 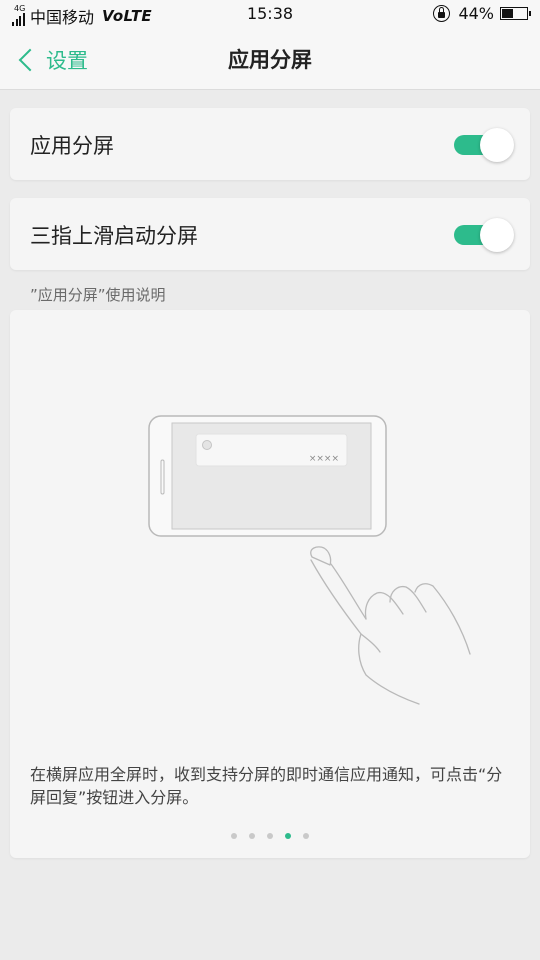 What do you see at coordinates (267, 476) in the screenshot?
I see `landscape-phone-illustration: ××××` at bounding box center [267, 476].